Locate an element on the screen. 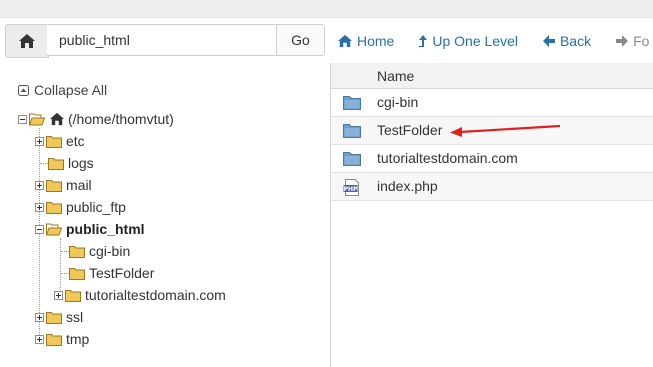  tree-item-label: tutorialtestdomain.com is located at coordinates (155, 295).